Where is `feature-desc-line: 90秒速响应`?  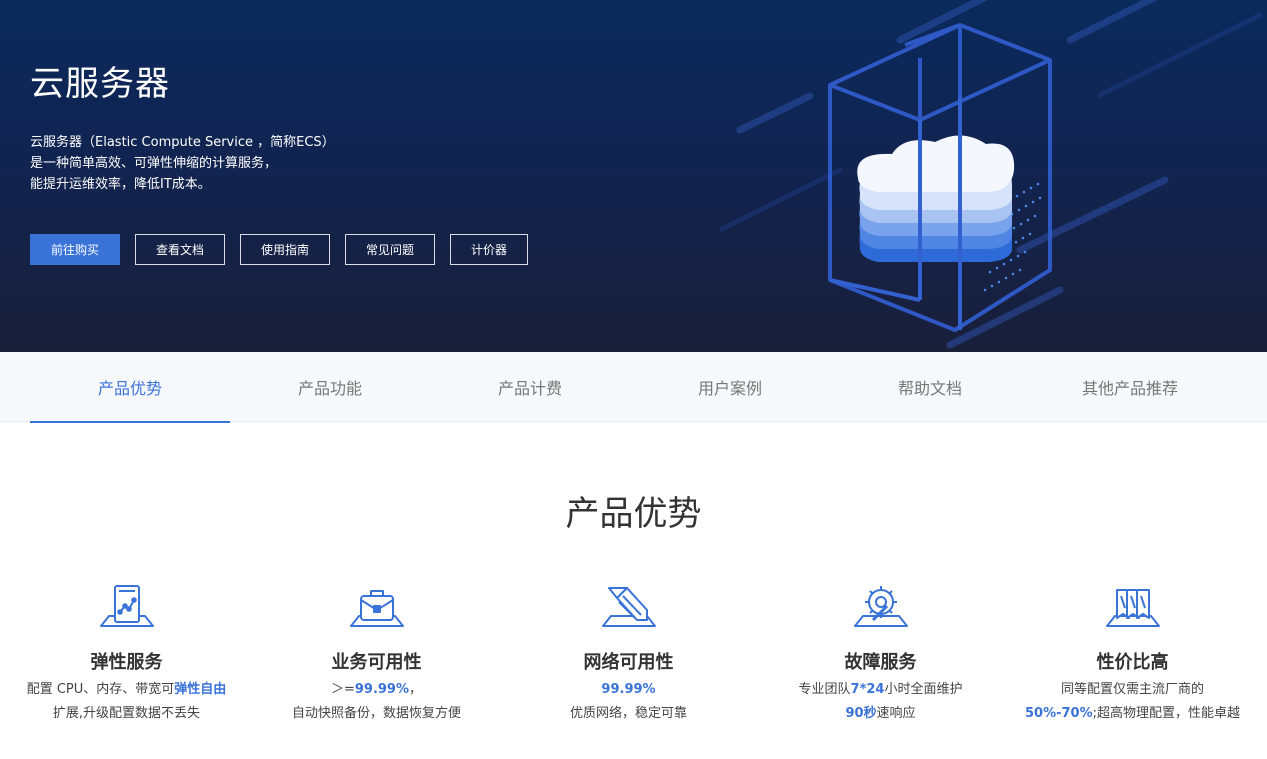
feature-desc-line: 90秒速响应 is located at coordinates (880, 714).